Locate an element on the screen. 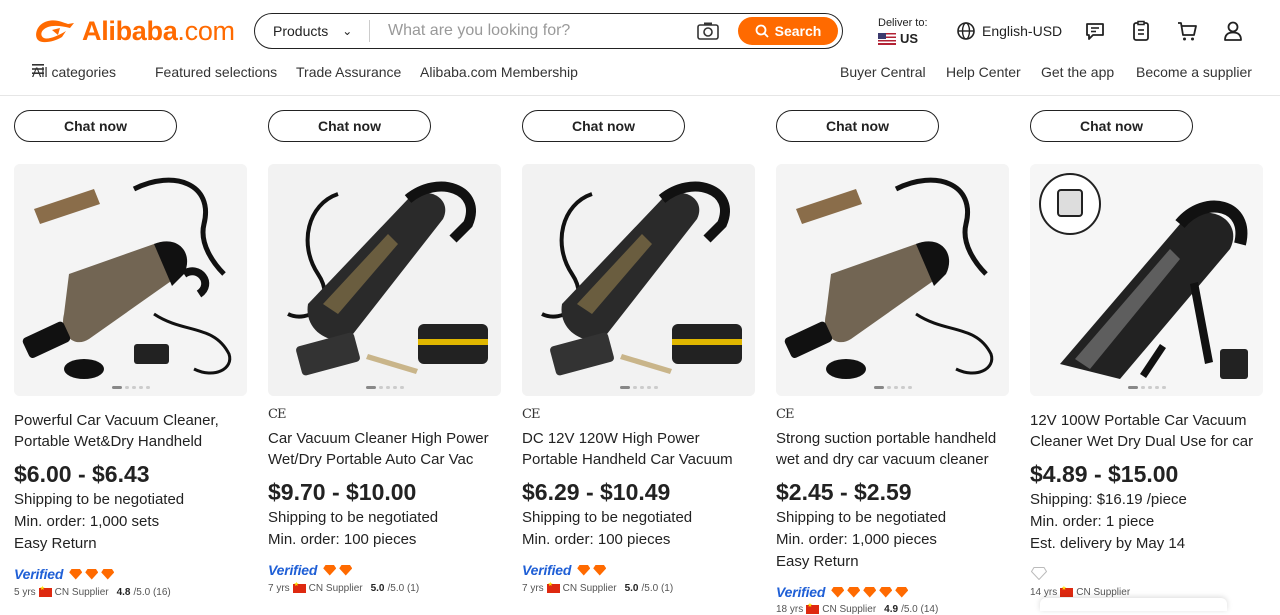 This screenshot has height=615, width=1280. logo-text: Alibaba.com is located at coordinates (158, 30).